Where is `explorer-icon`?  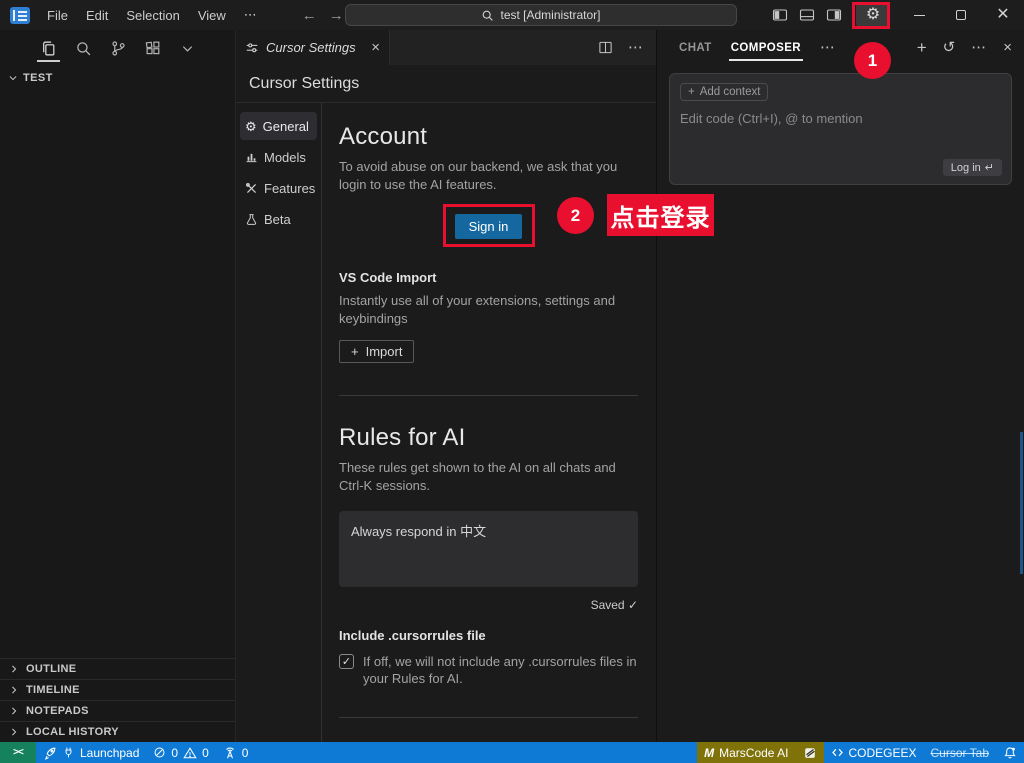
explorer-icon is located at coordinates (48, 51).